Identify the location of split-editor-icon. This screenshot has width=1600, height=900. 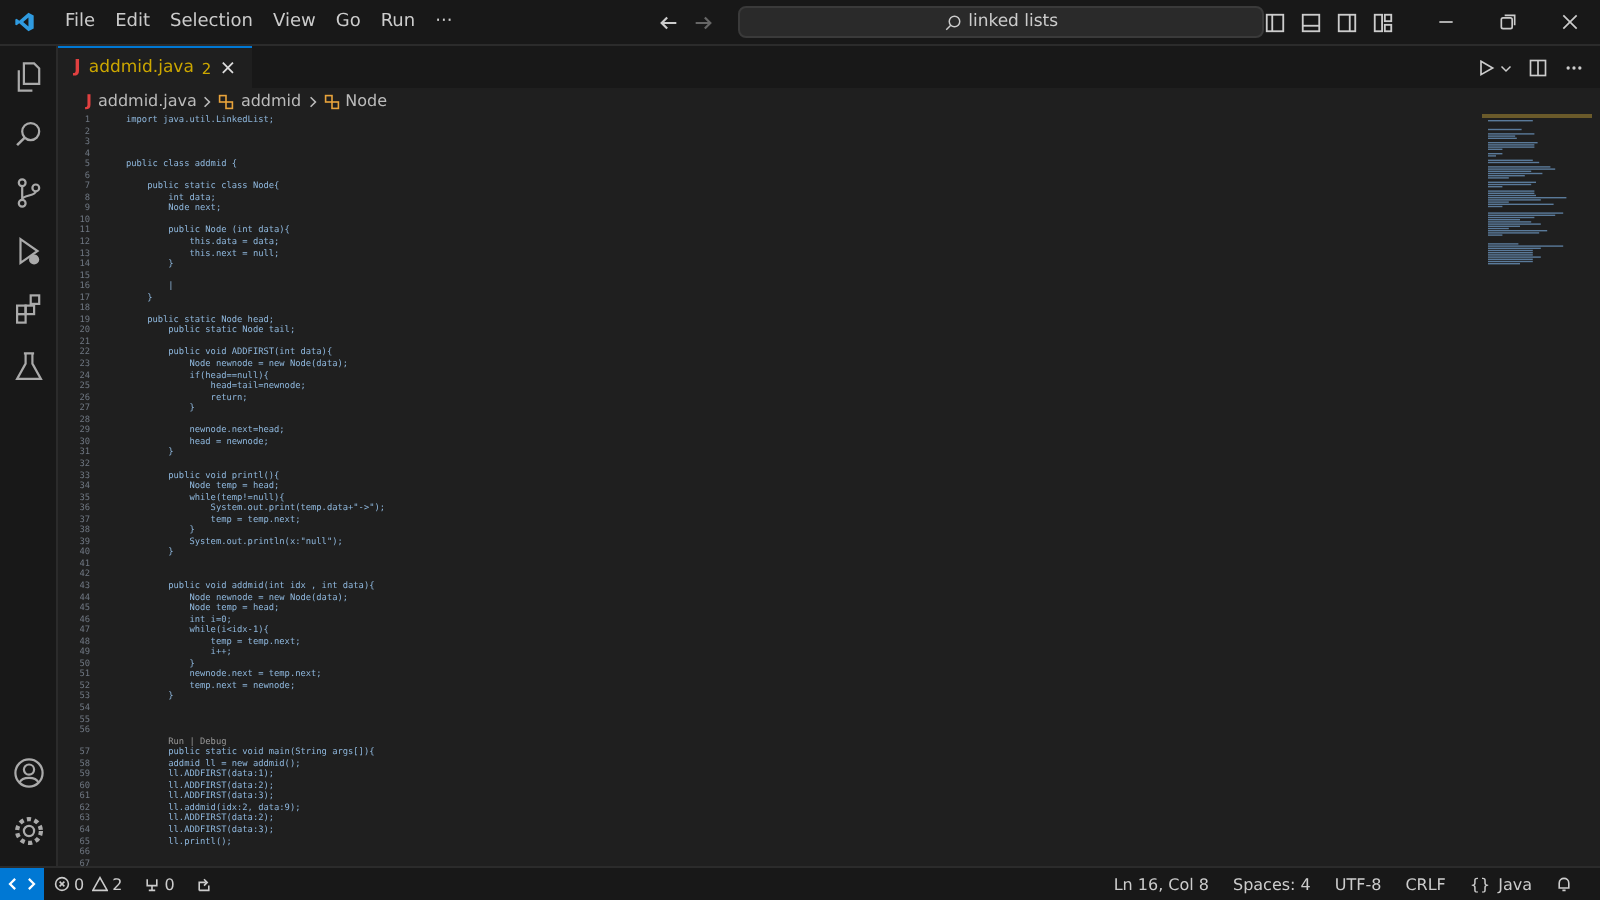
(1538, 67).